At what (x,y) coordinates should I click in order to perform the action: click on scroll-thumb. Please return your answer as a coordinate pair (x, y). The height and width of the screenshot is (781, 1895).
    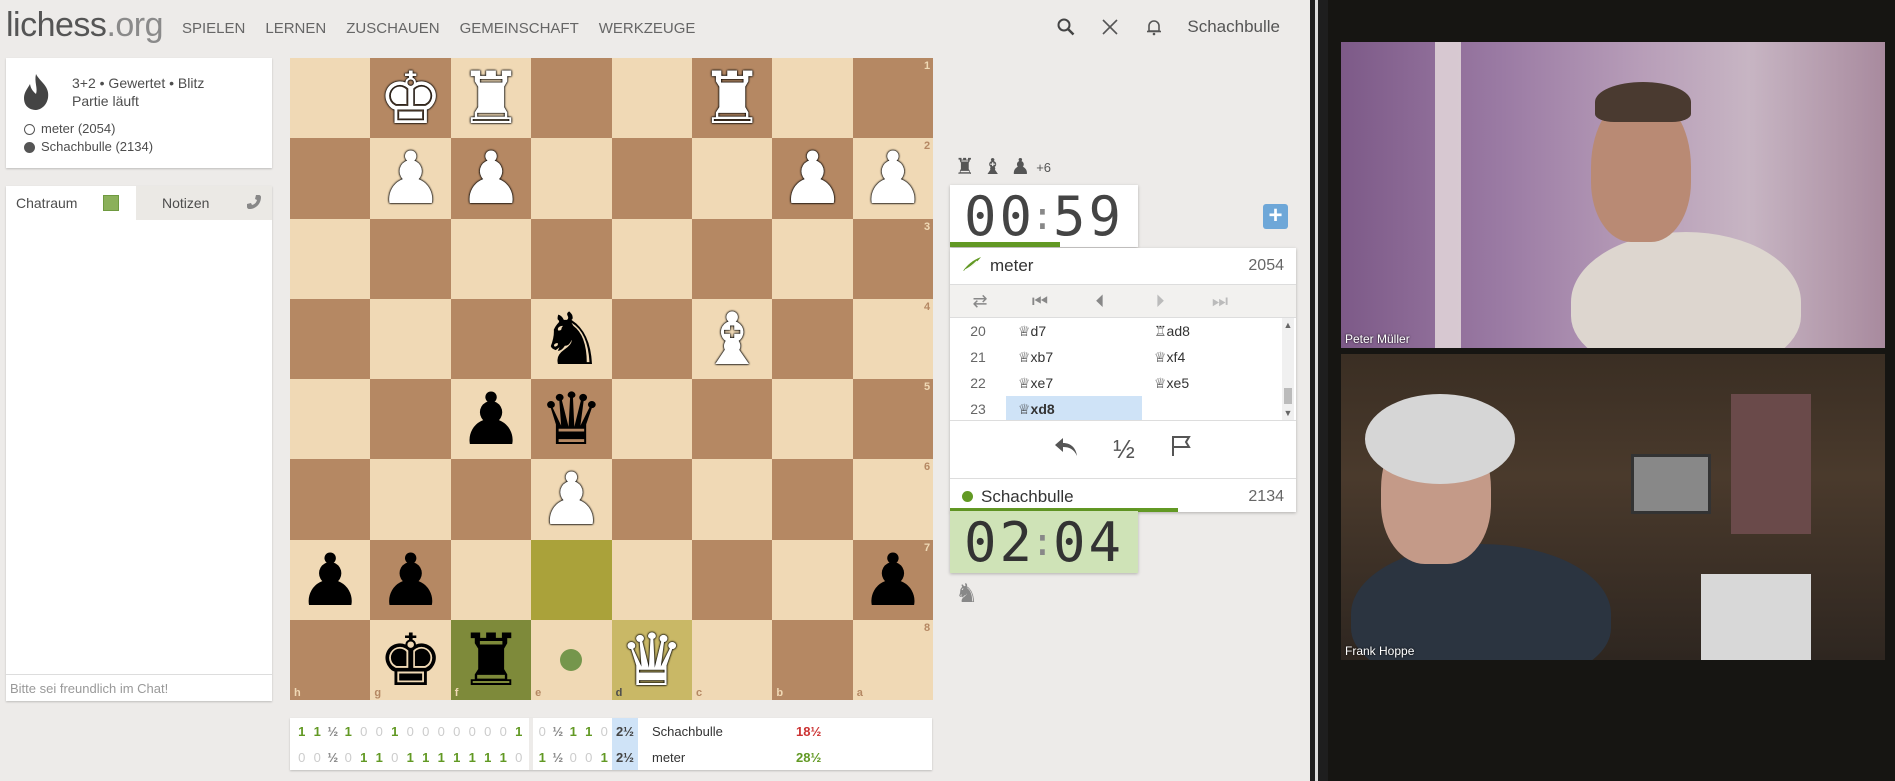
    Looking at the image, I should click on (1288, 396).